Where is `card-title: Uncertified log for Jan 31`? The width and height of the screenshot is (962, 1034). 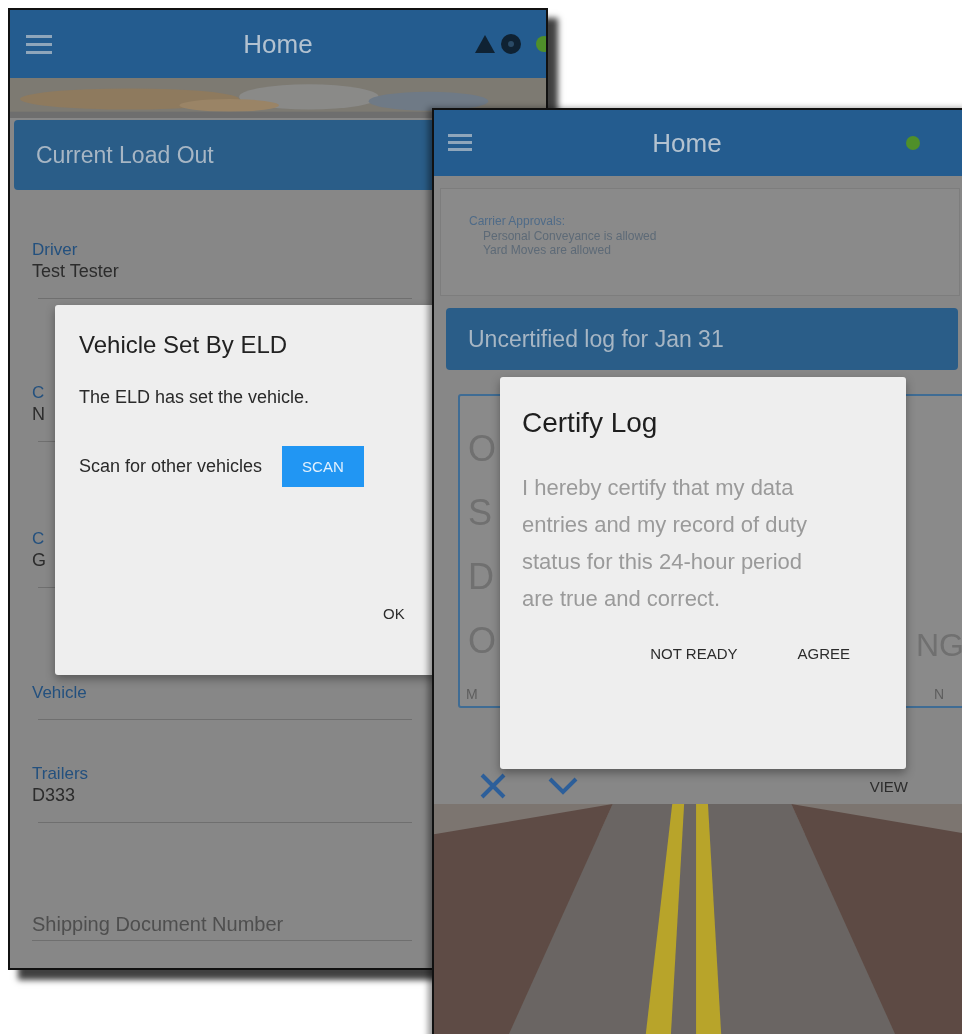
card-title: Uncertified log for Jan 31 is located at coordinates (596, 339).